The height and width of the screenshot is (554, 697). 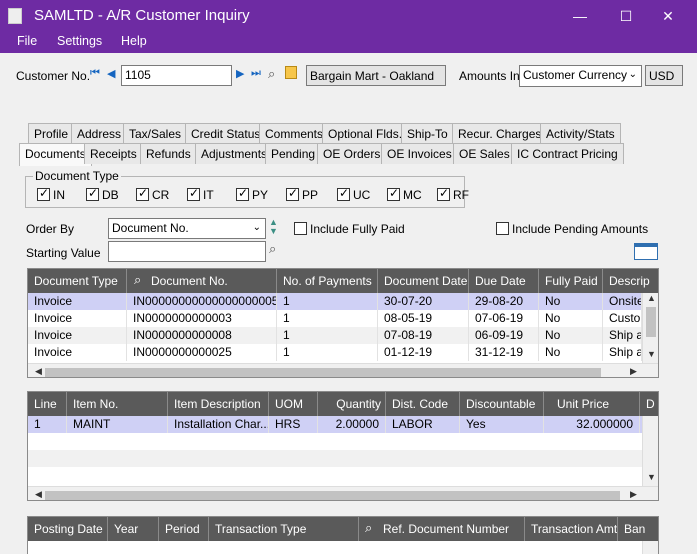 What do you see at coordinates (419, 153) in the screenshot?
I see `tab-oe-invoices: OE Invoices` at bounding box center [419, 153].